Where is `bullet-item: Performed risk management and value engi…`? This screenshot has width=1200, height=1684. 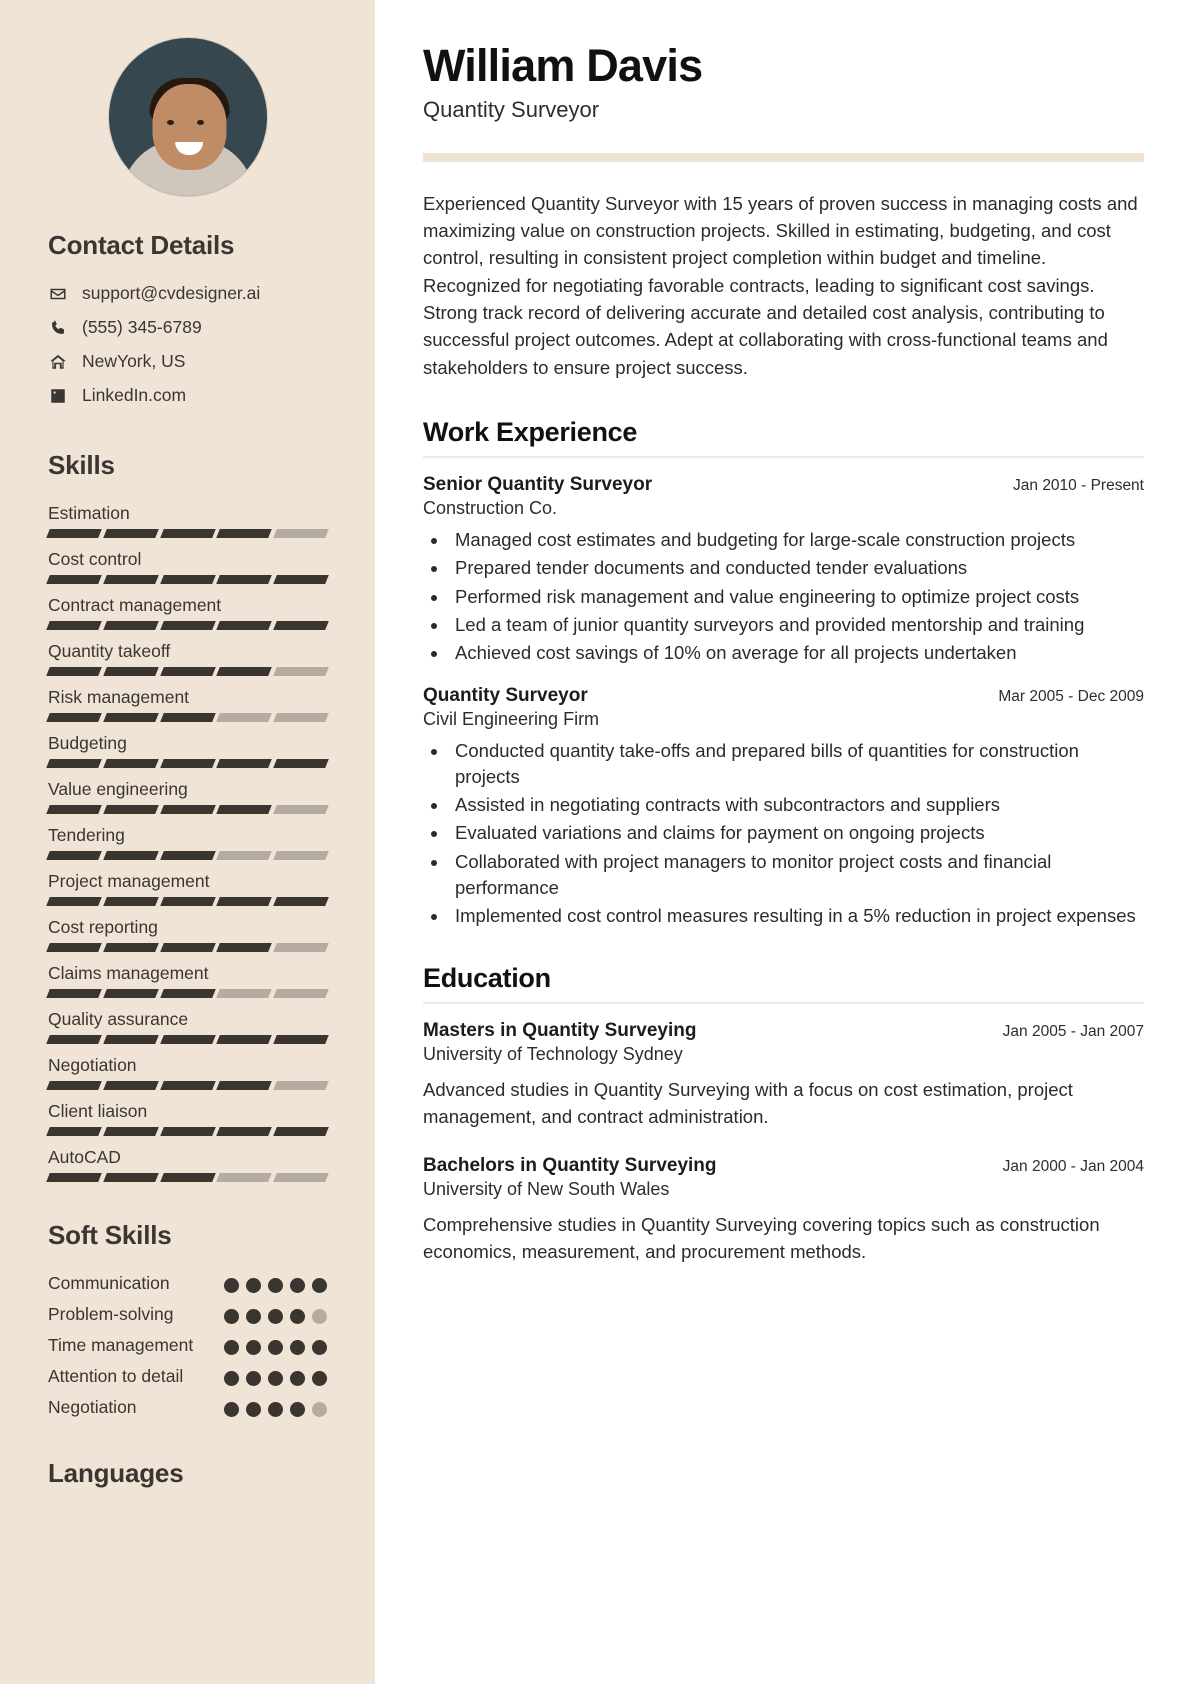 bullet-item: Performed risk management and value engi… is located at coordinates (796, 597).